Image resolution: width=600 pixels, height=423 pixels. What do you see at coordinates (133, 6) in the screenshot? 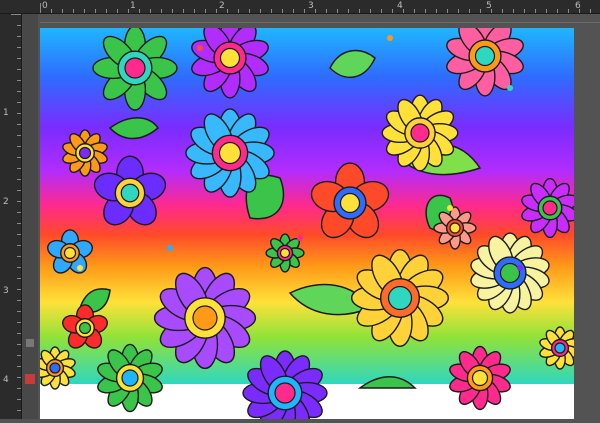
I see `ruler-top-label: 1` at bounding box center [133, 6].